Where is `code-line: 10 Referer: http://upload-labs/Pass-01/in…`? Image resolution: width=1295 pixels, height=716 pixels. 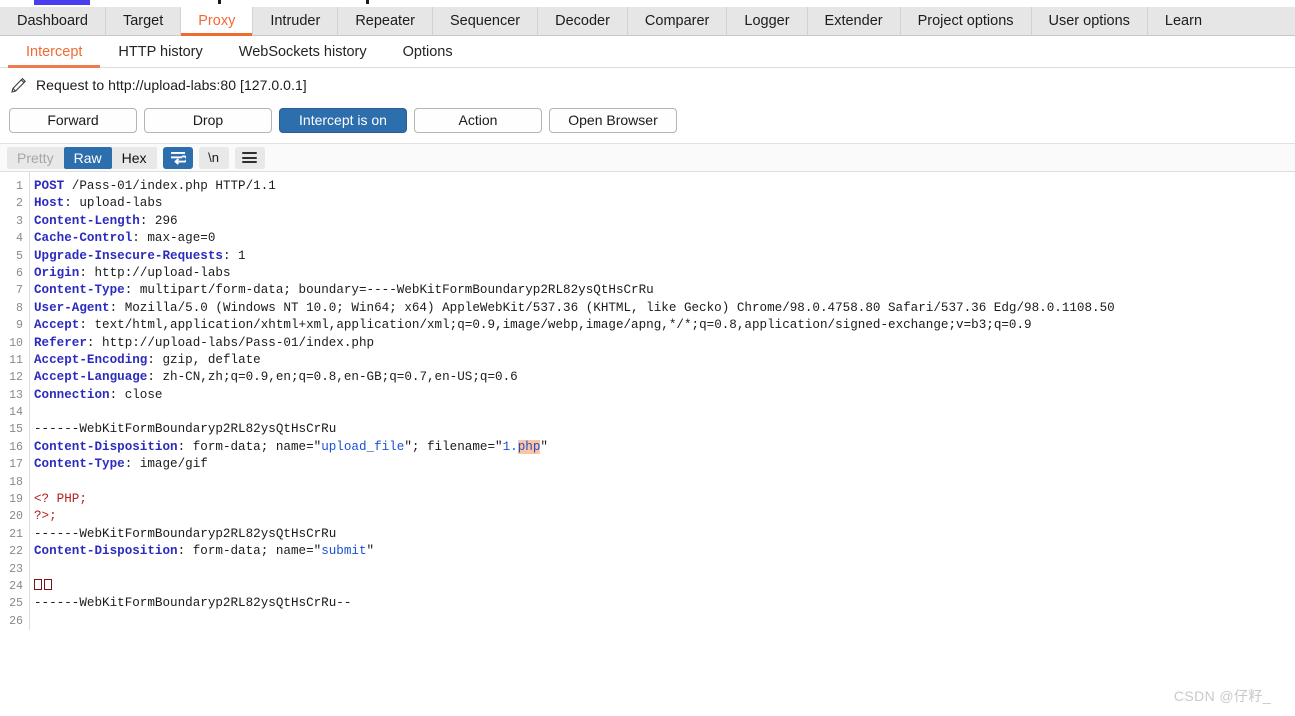 code-line: 10 Referer: http://upload-labs/Pass-01/in… is located at coordinates (647, 343).